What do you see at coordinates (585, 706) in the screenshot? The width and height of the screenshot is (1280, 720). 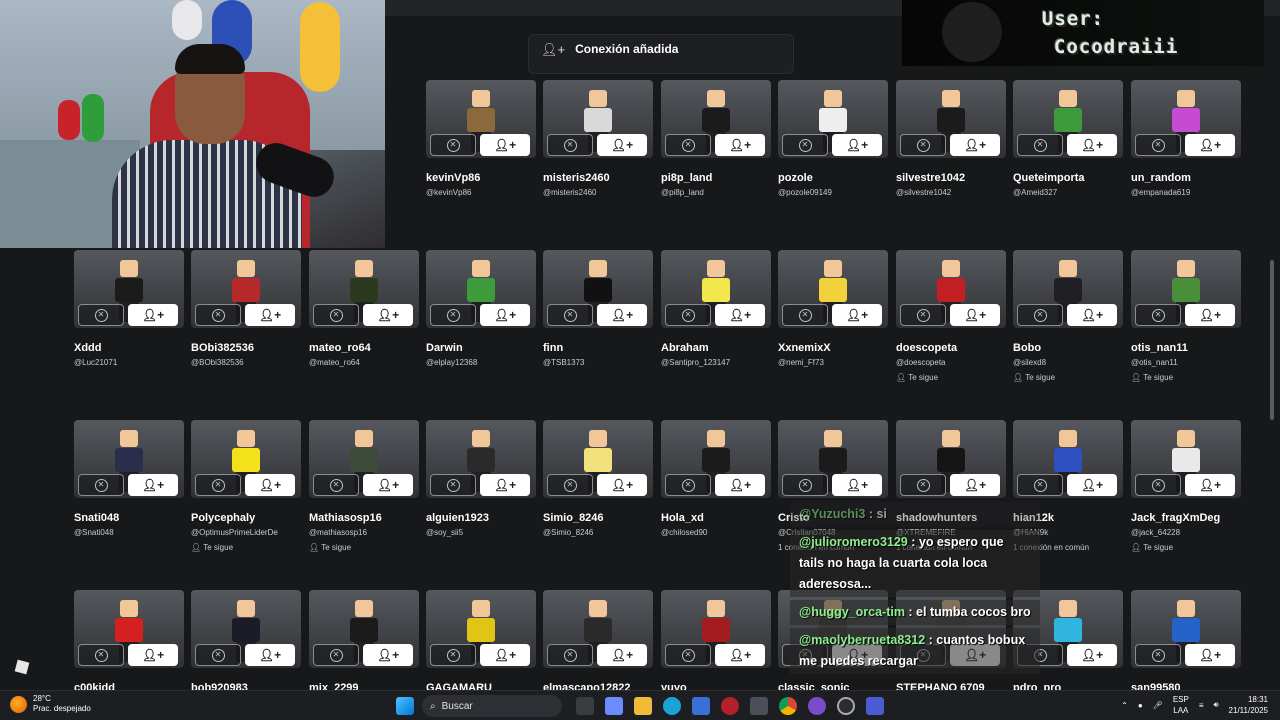 I see `task-view-icon` at bounding box center [585, 706].